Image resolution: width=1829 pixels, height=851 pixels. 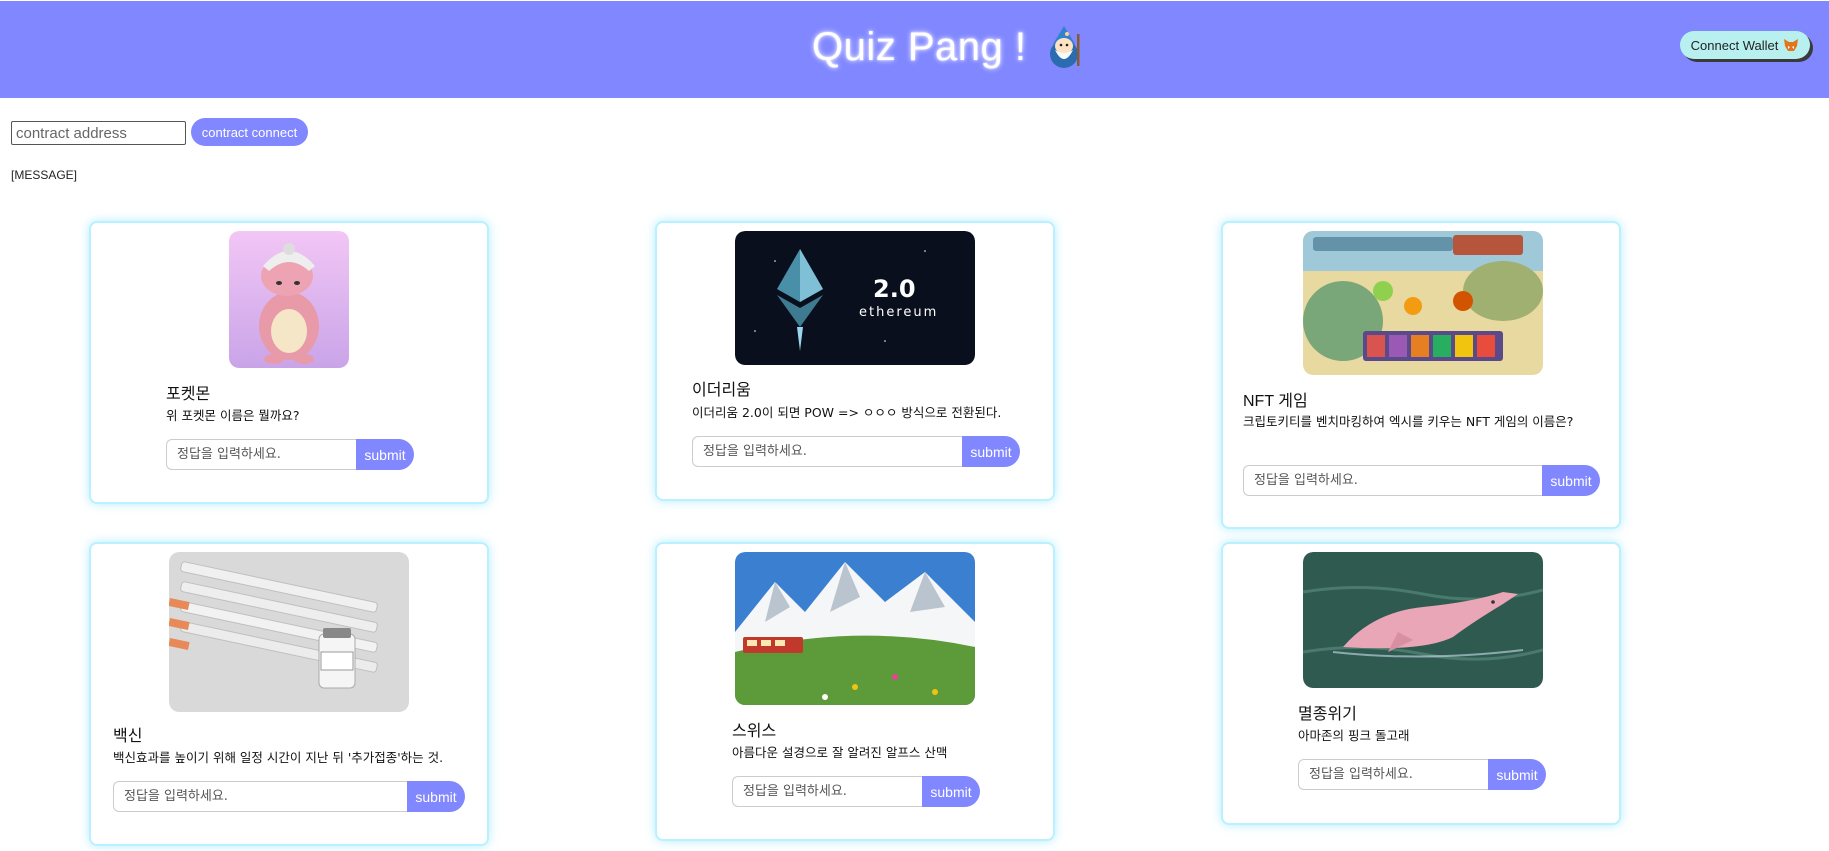 What do you see at coordinates (128, 736) in the screenshot?
I see `quiz-title: 백신` at bounding box center [128, 736].